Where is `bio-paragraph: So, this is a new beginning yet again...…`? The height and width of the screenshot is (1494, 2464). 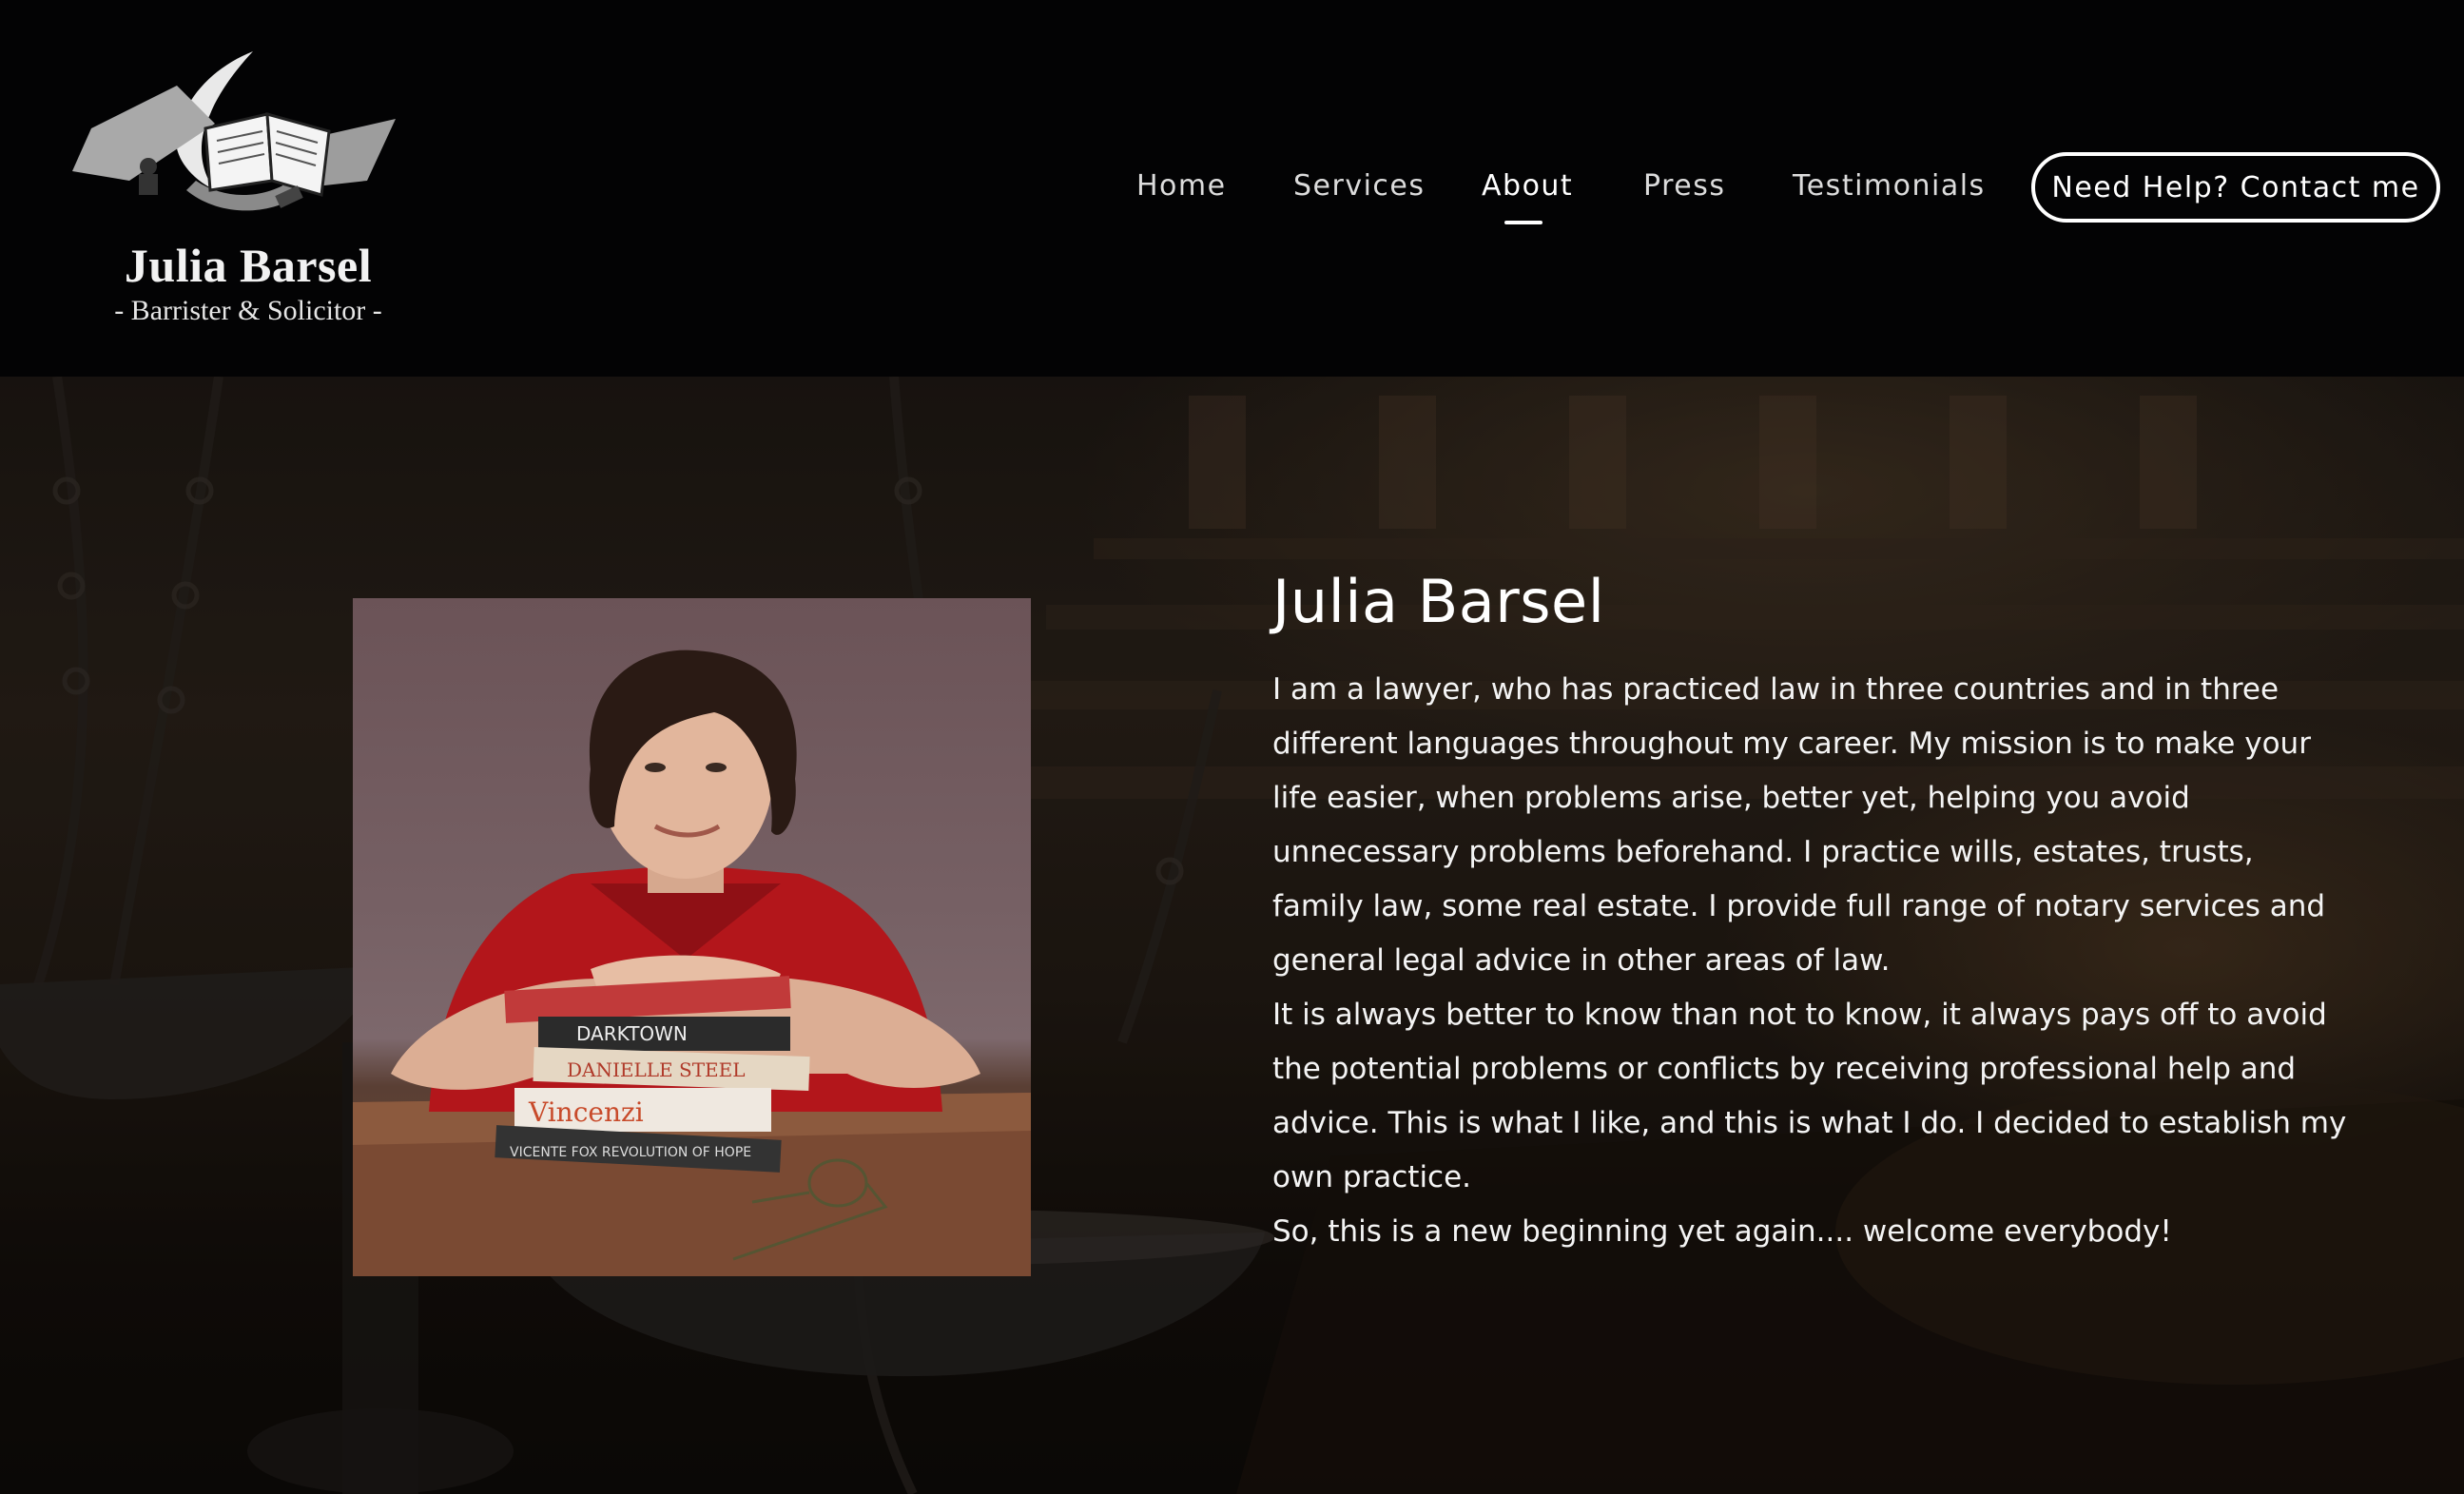 bio-paragraph: So, this is a new beginning yet again...… is located at coordinates (1722, 1231).